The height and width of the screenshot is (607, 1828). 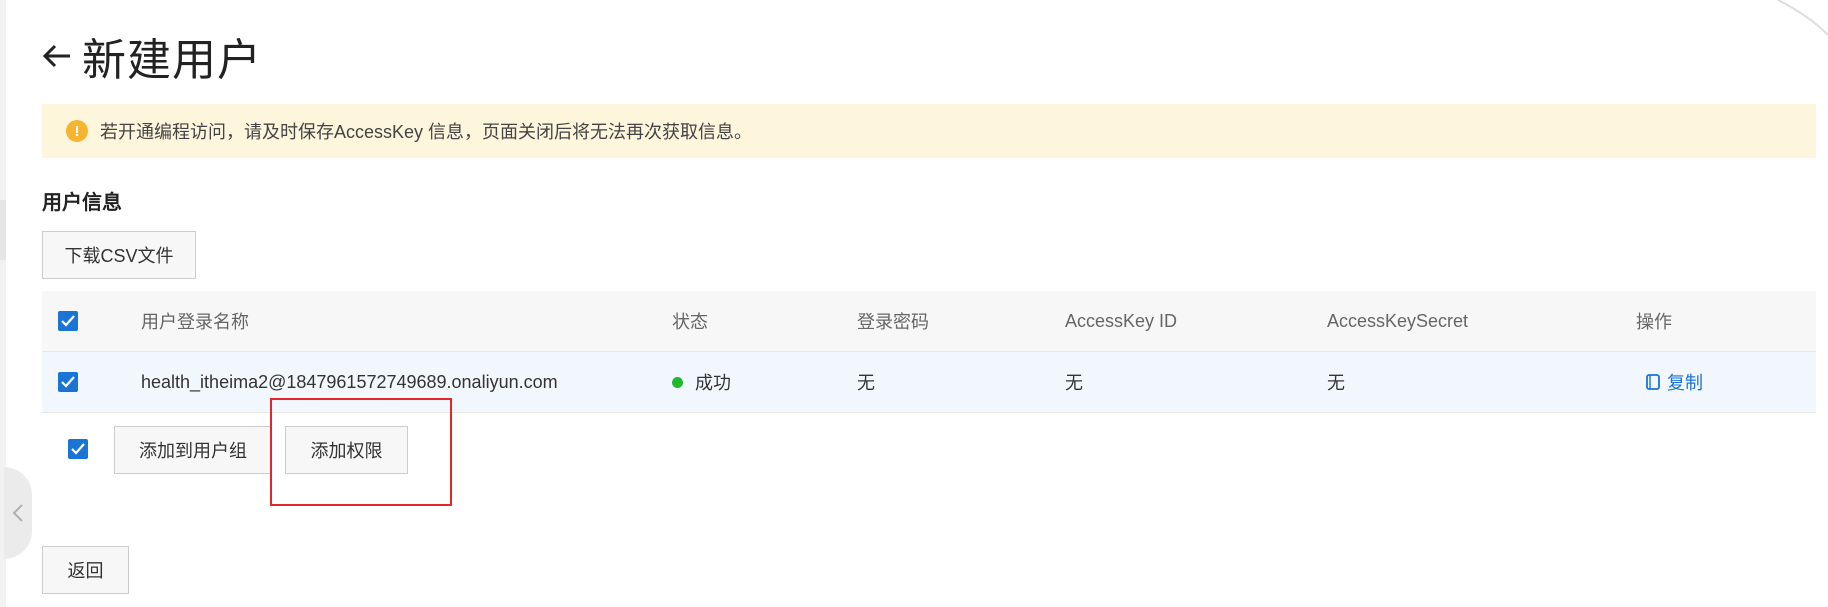 I want to click on select-all-checkbox, so click(x=68, y=321).